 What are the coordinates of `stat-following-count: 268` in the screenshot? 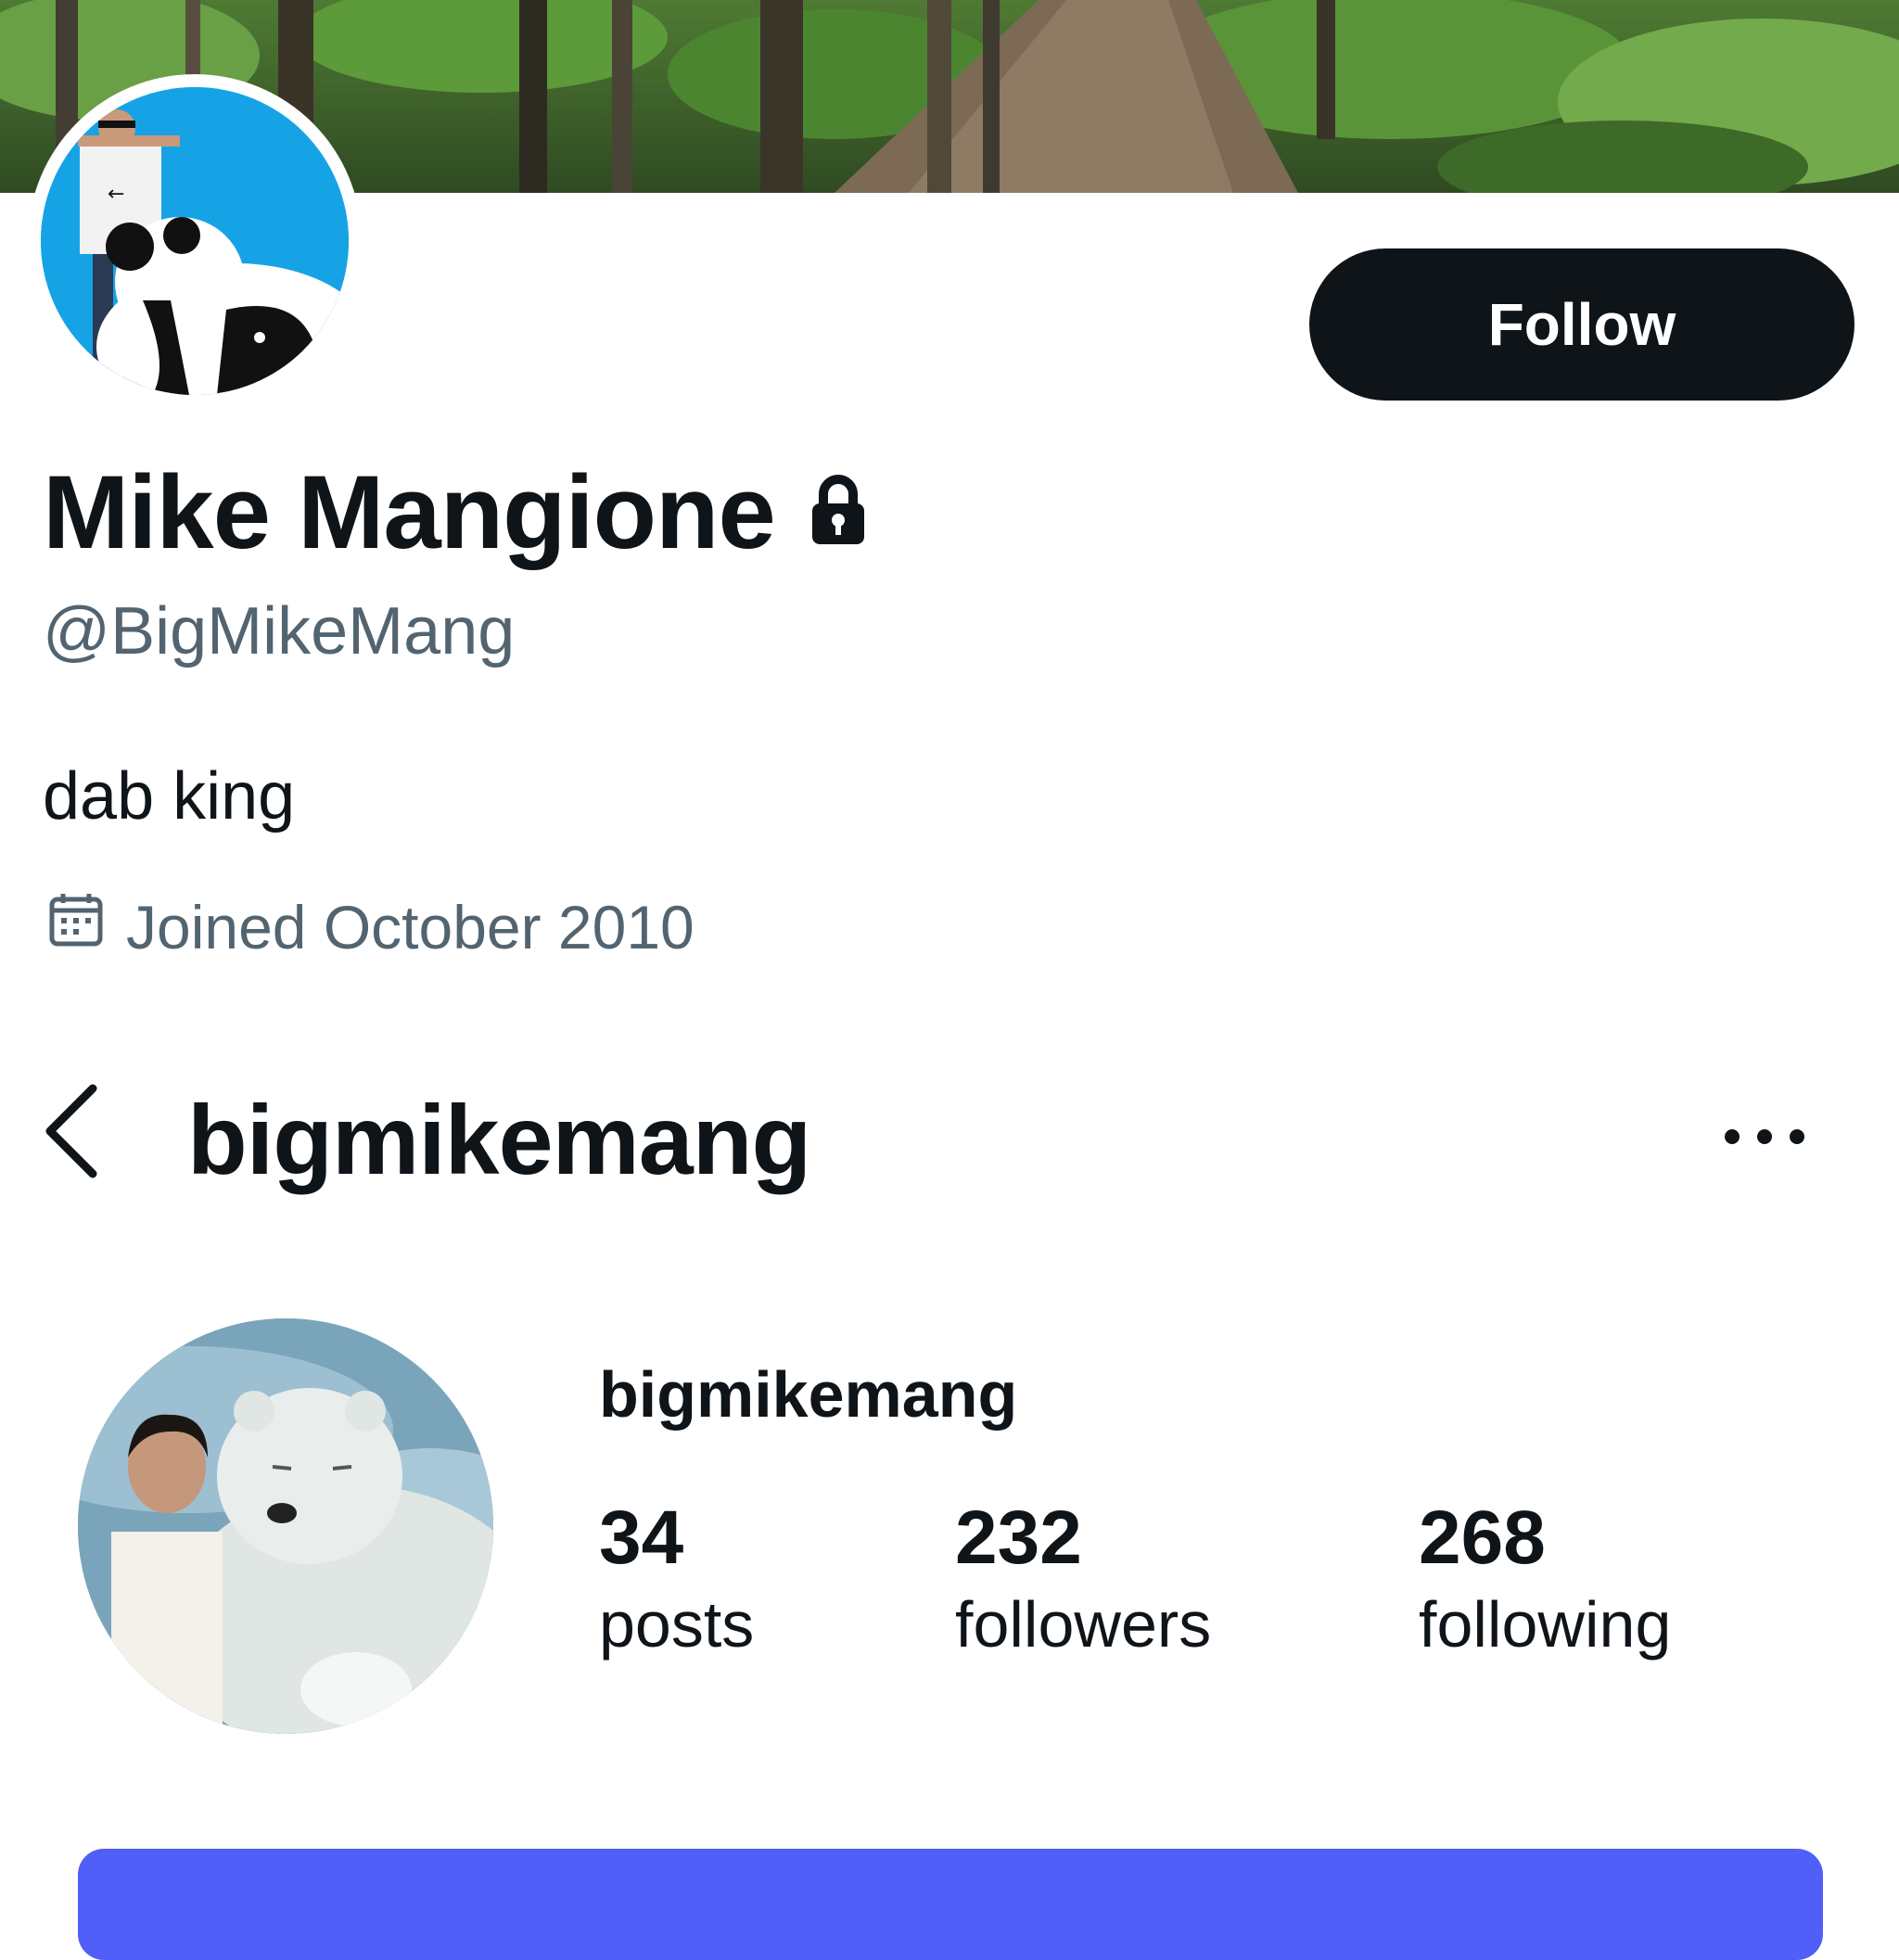 It's located at (1482, 1537).